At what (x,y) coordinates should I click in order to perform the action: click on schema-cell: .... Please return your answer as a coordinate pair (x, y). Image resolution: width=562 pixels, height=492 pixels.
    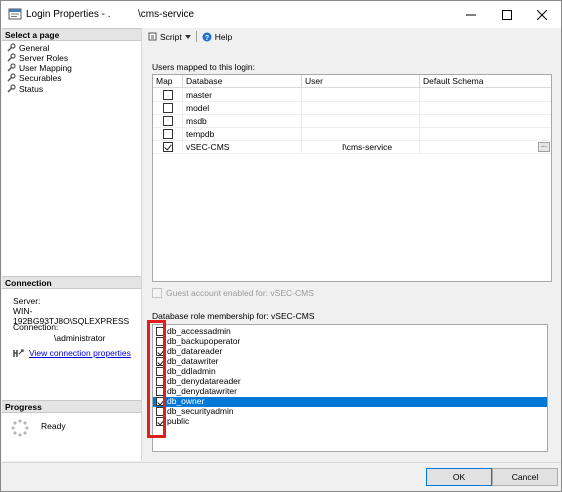
    Looking at the image, I should click on (485, 147).